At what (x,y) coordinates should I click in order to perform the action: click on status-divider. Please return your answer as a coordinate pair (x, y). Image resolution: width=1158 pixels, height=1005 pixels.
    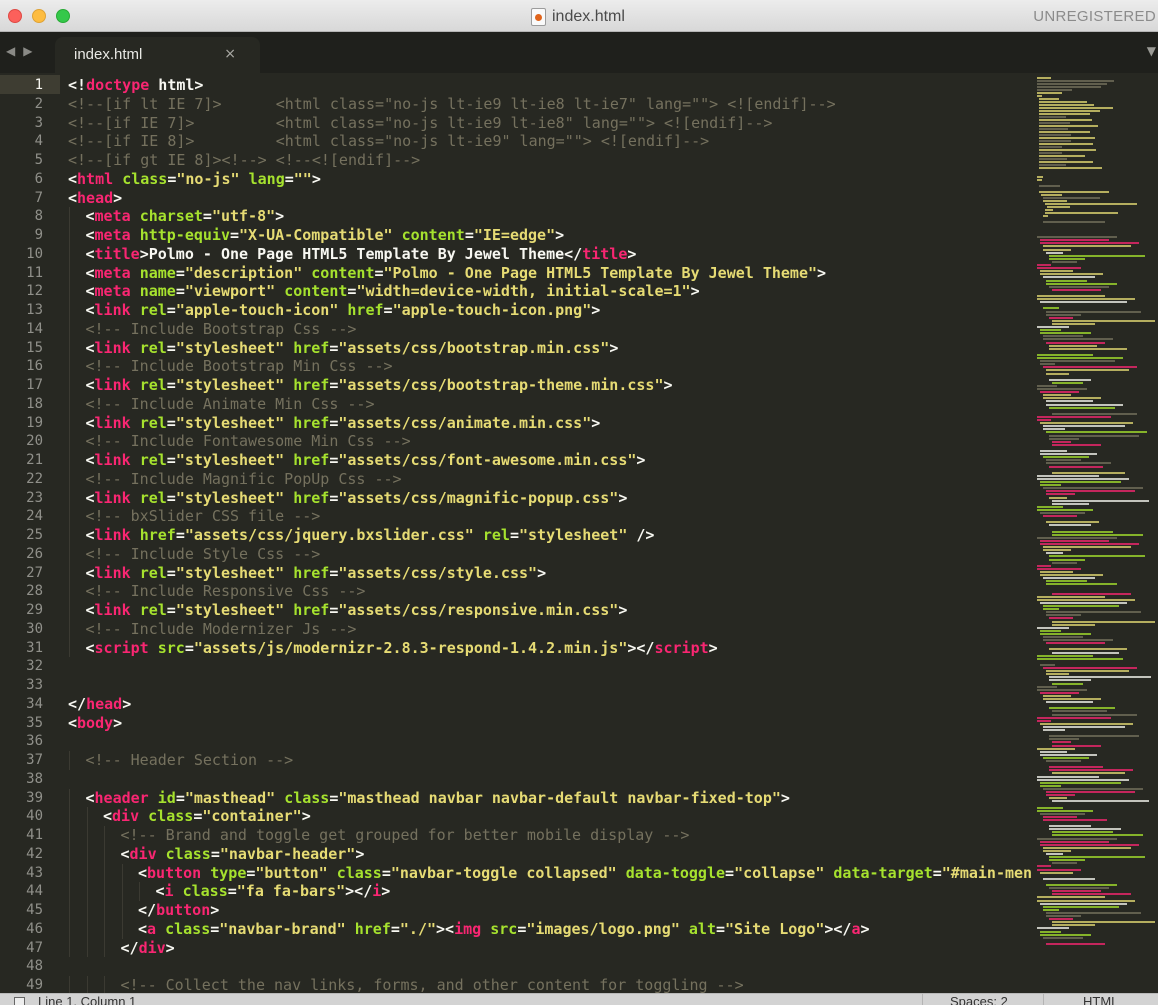
    Looking at the image, I should click on (1043, 999).